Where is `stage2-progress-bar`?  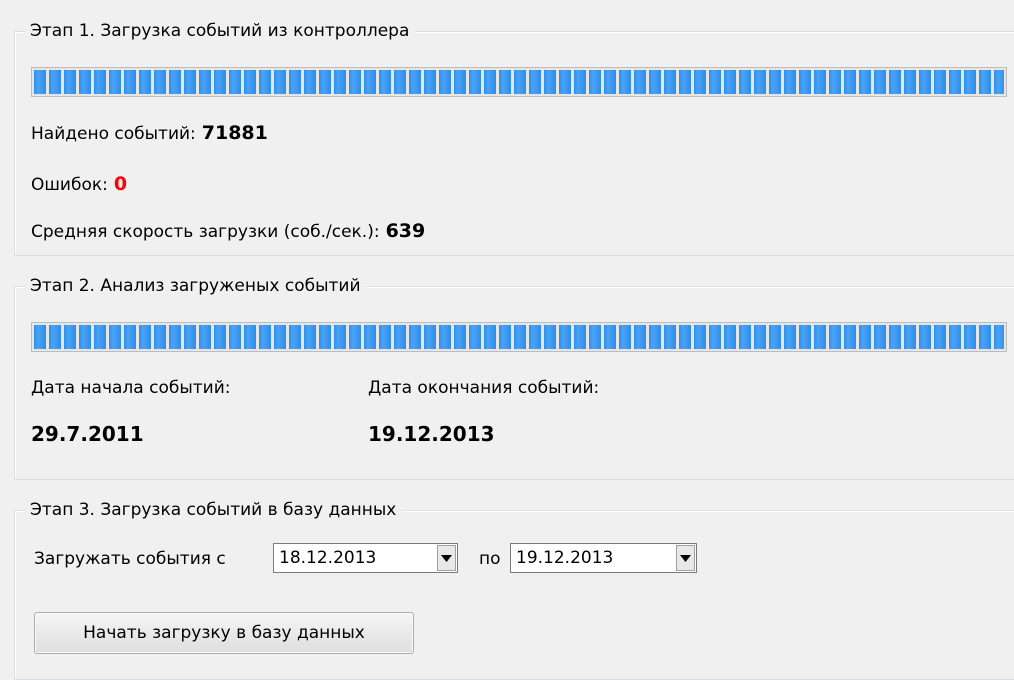
stage2-progress-bar is located at coordinates (519, 337).